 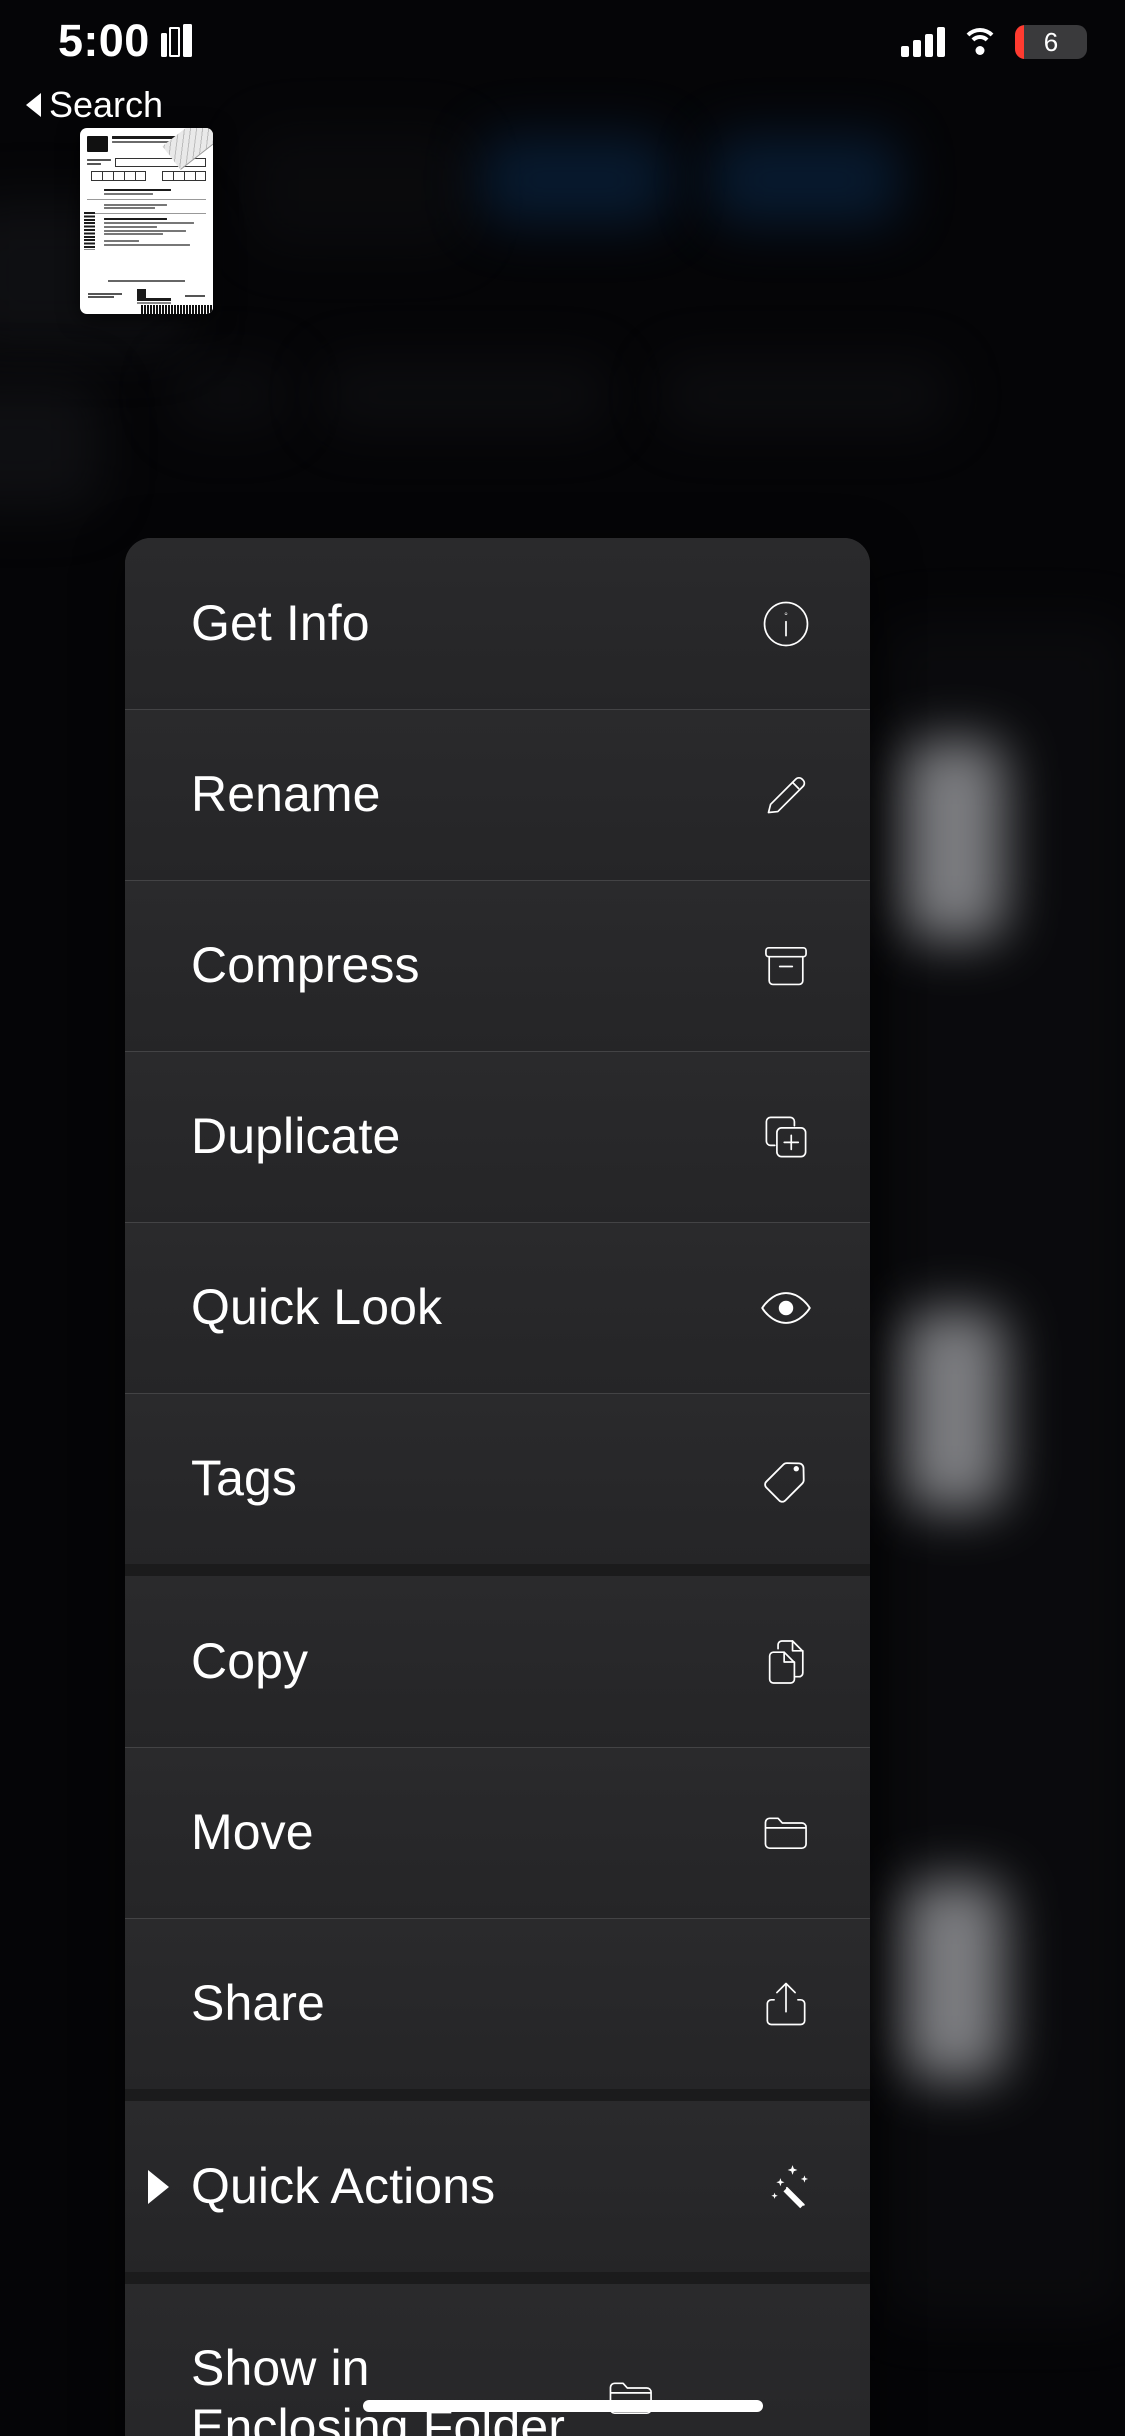 I want to click on archive-box-icon, so click(x=786, y=966).